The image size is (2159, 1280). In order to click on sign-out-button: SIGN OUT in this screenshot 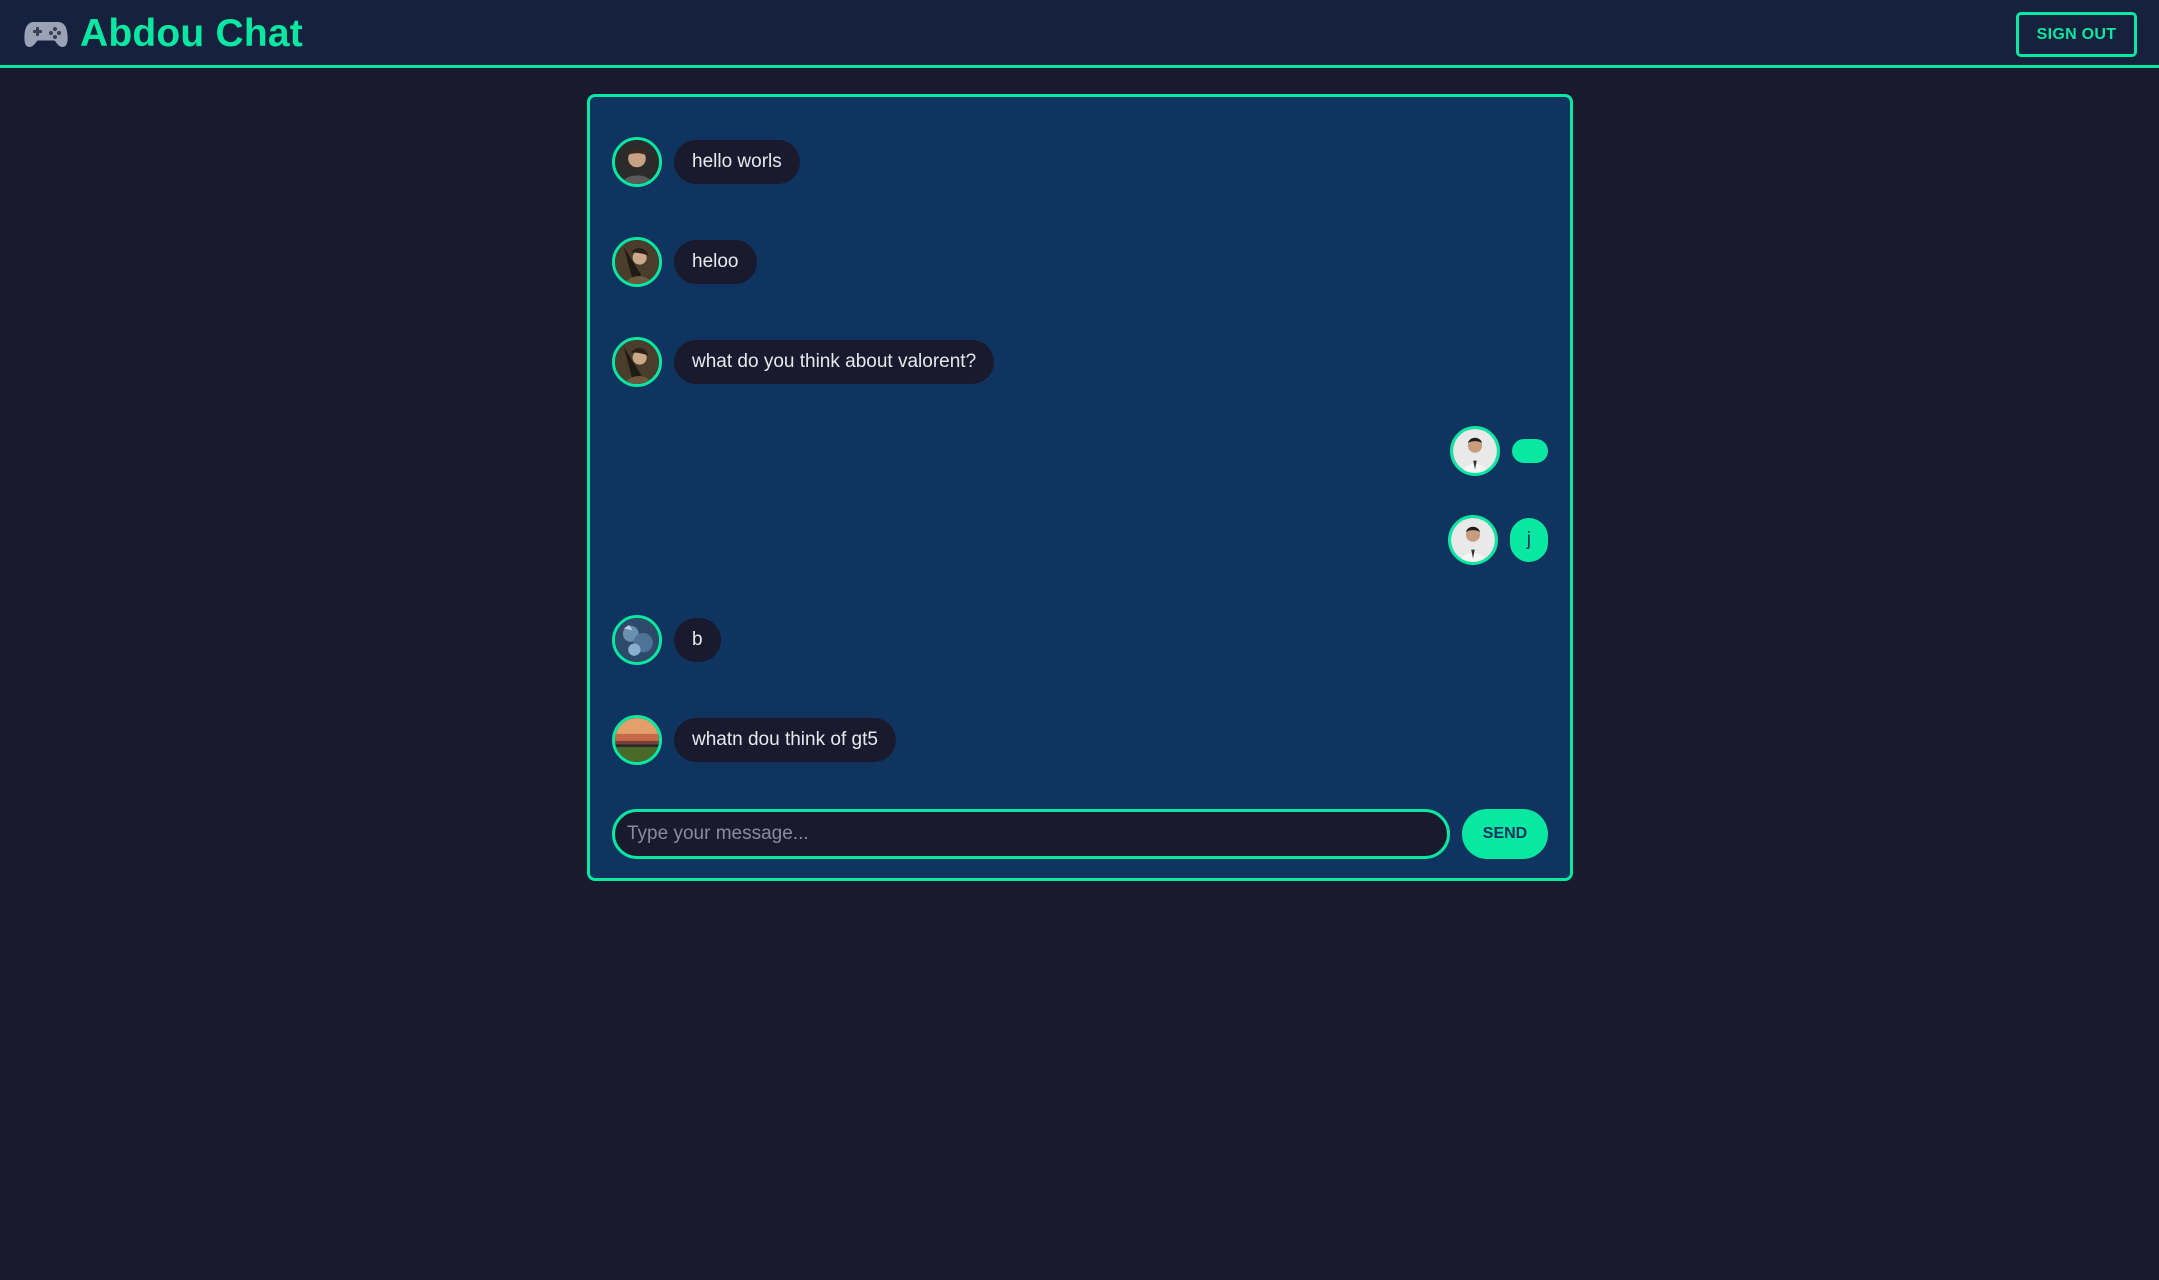, I will do `click(2076, 34)`.